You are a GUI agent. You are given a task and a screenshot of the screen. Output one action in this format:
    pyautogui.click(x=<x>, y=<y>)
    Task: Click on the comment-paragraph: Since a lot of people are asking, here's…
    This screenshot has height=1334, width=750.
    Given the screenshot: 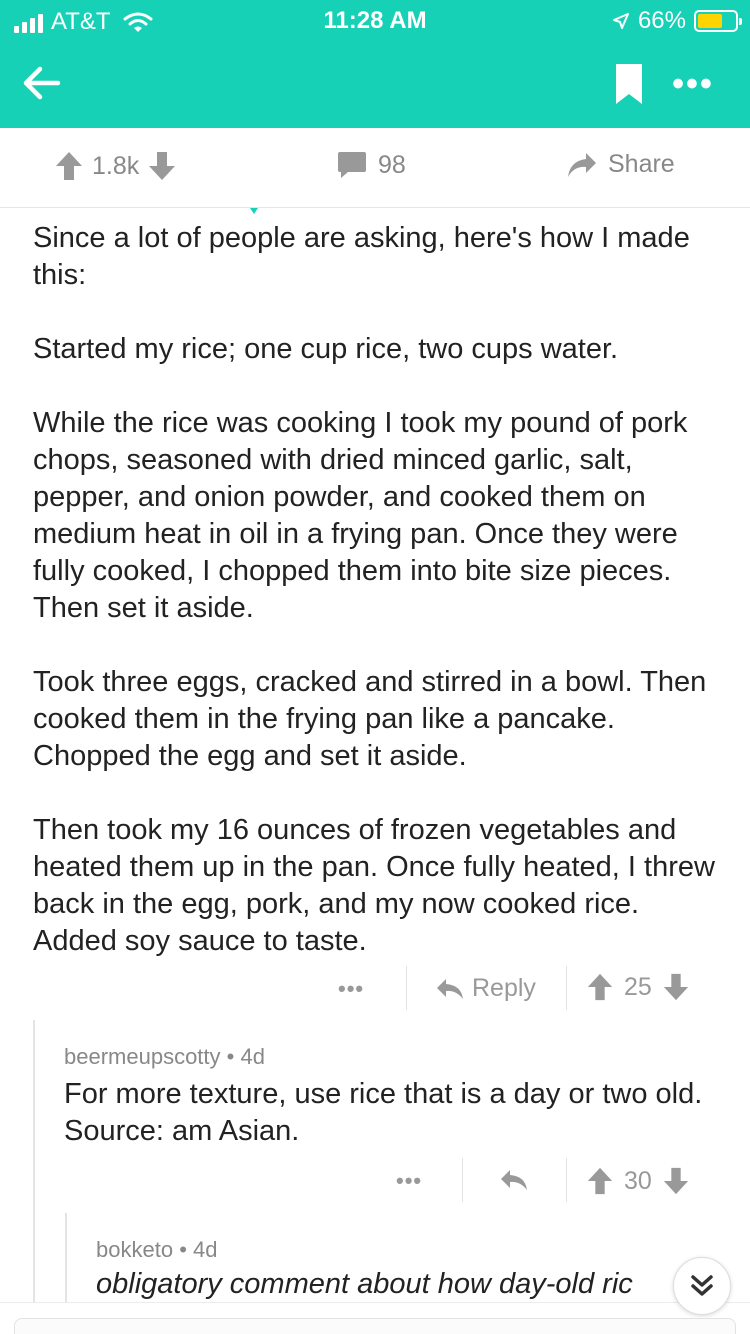 What is the action you would take?
    pyautogui.click(x=361, y=256)
    